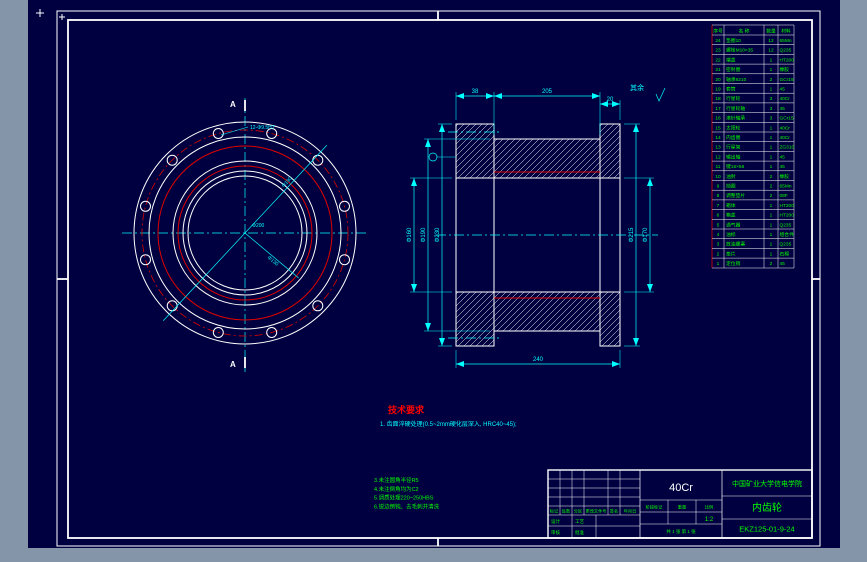 The width and height of the screenshot is (867, 562). What do you see at coordinates (735, 195) in the screenshot?
I see `bom-cell-name: 调整垫片` at bounding box center [735, 195].